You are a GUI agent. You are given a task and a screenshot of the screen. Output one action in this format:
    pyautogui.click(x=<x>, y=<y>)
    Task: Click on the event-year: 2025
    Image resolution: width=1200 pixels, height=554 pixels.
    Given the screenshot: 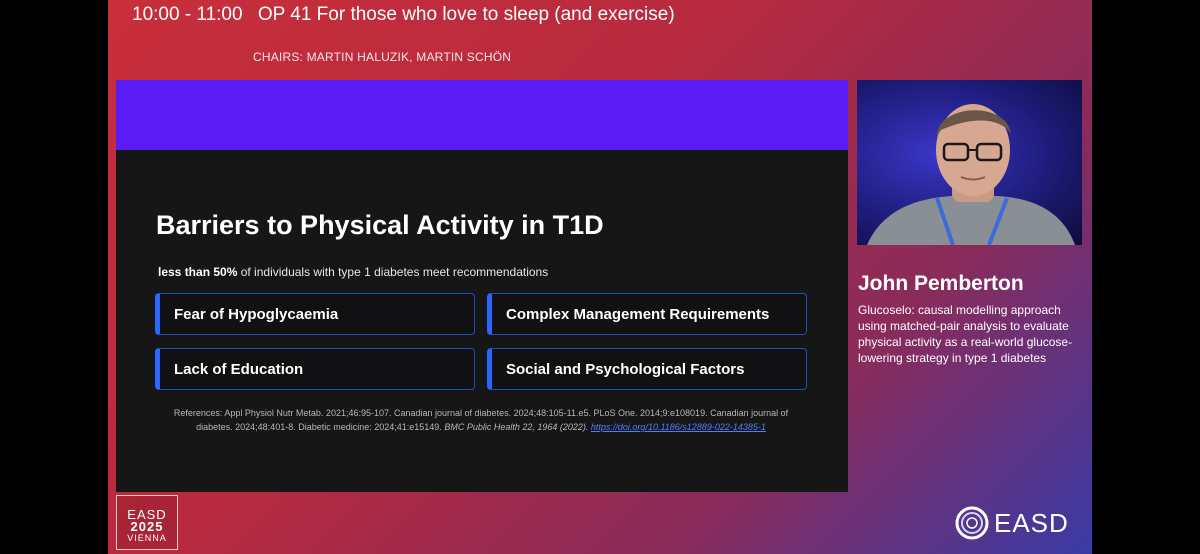 What is the action you would take?
    pyautogui.click(x=147, y=526)
    